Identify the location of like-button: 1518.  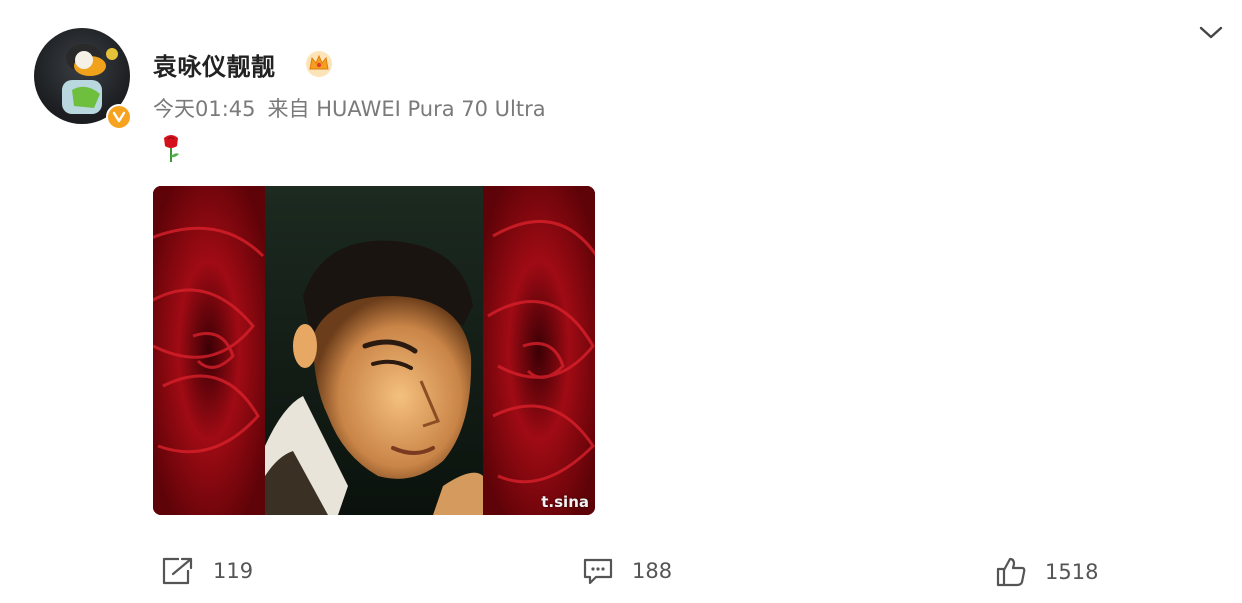
(1046, 572).